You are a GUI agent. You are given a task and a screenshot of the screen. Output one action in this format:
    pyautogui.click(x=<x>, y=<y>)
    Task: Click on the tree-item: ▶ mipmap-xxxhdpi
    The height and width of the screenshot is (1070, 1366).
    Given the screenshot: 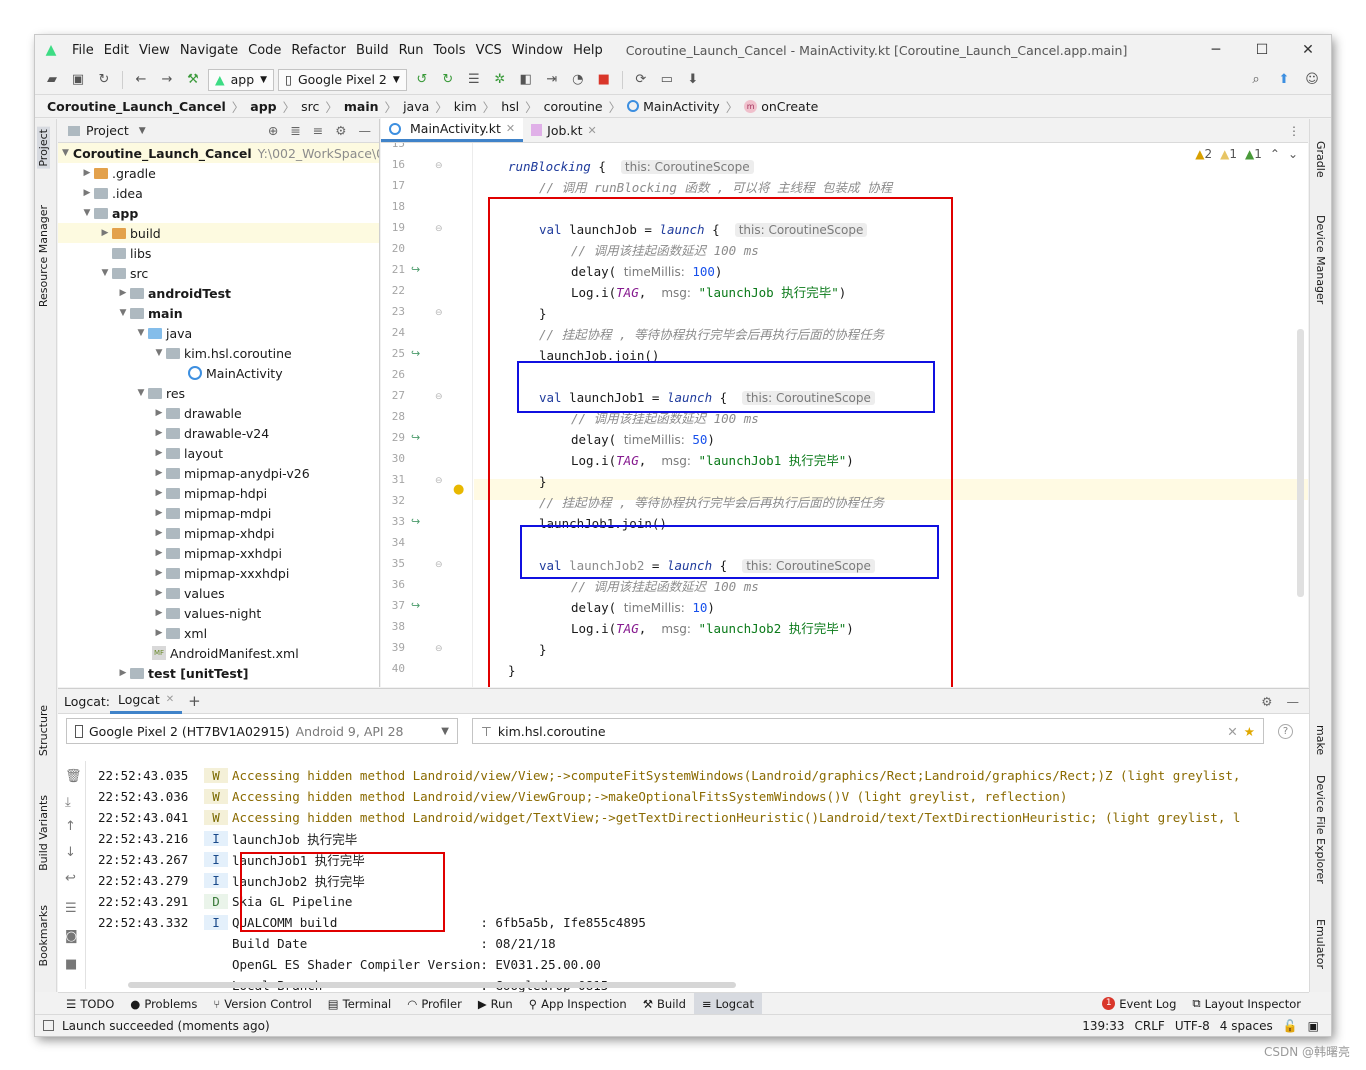 What is the action you would take?
    pyautogui.click(x=218, y=573)
    